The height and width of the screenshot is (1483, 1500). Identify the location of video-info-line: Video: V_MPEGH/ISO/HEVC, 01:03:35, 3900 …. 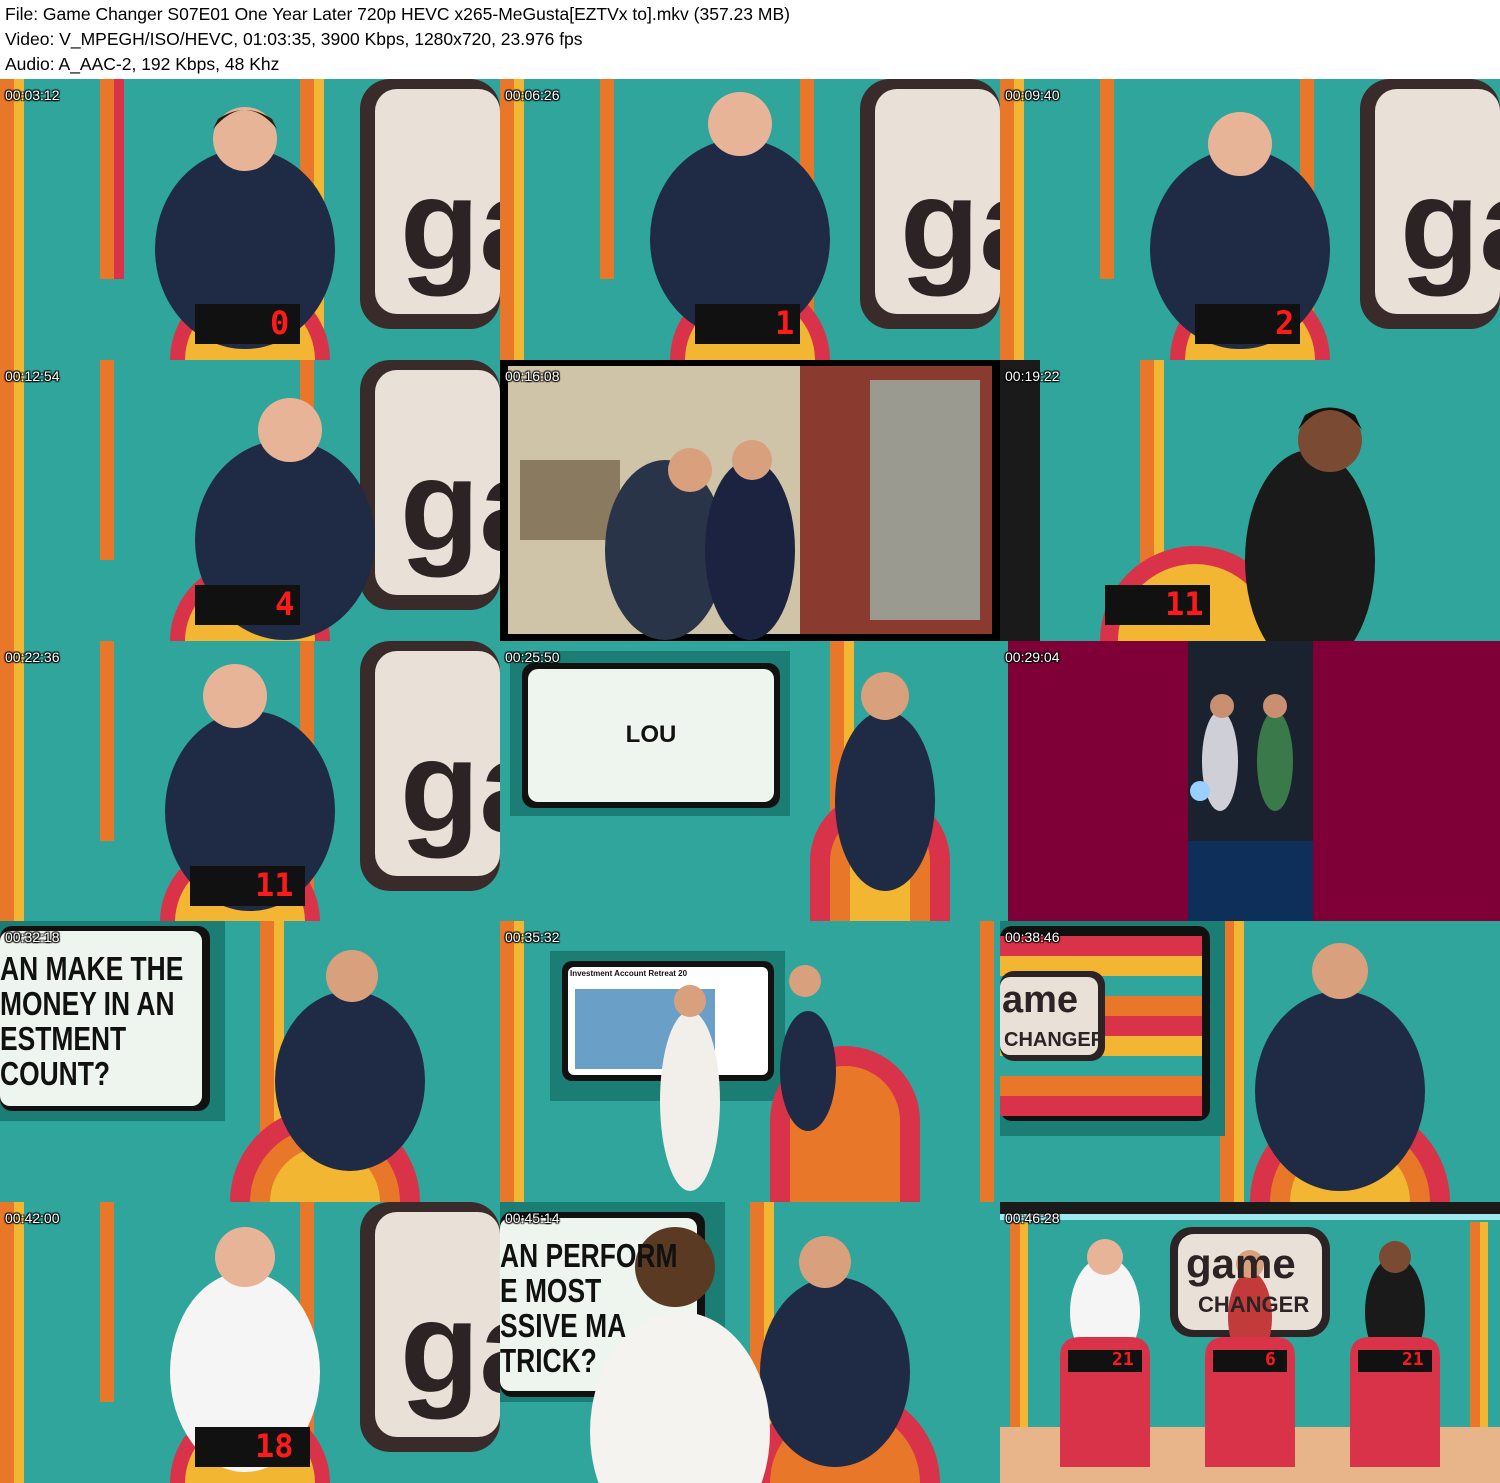
(294, 39).